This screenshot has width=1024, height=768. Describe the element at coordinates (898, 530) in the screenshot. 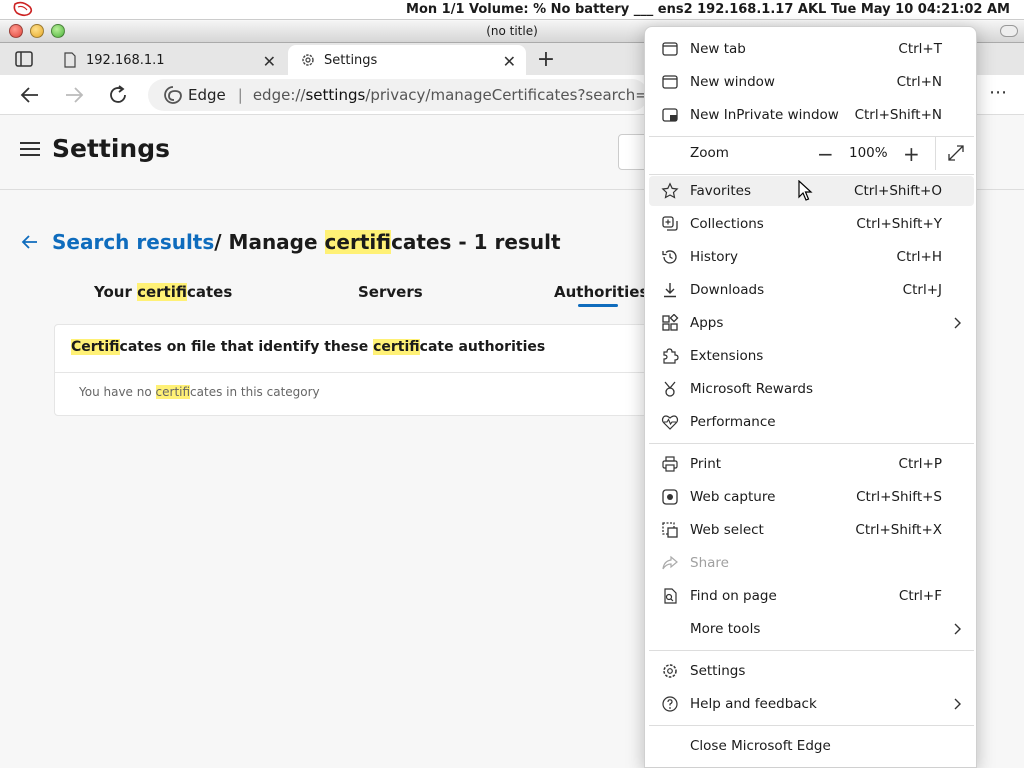

I see `menu-shortcut: Ctrl+Shift+X` at that location.